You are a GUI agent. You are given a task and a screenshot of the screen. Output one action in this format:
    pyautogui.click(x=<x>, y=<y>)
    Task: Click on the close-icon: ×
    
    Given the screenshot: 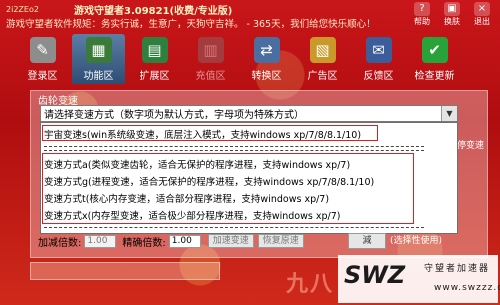 What is the action you would take?
    pyautogui.click(x=482, y=9)
    